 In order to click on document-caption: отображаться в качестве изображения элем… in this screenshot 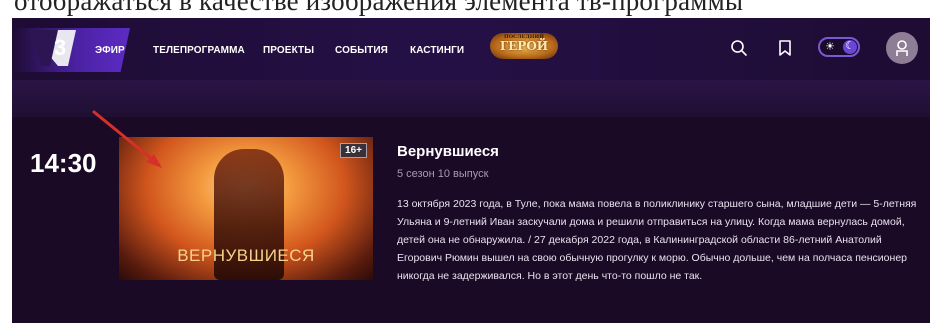, I will do `click(379, 8)`.